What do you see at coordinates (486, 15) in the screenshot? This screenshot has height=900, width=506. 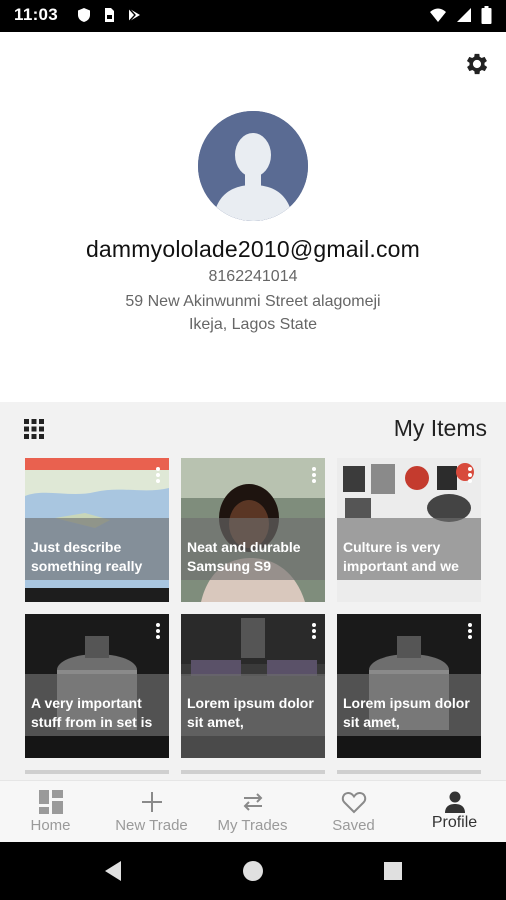 I see `battery-icon` at bounding box center [486, 15].